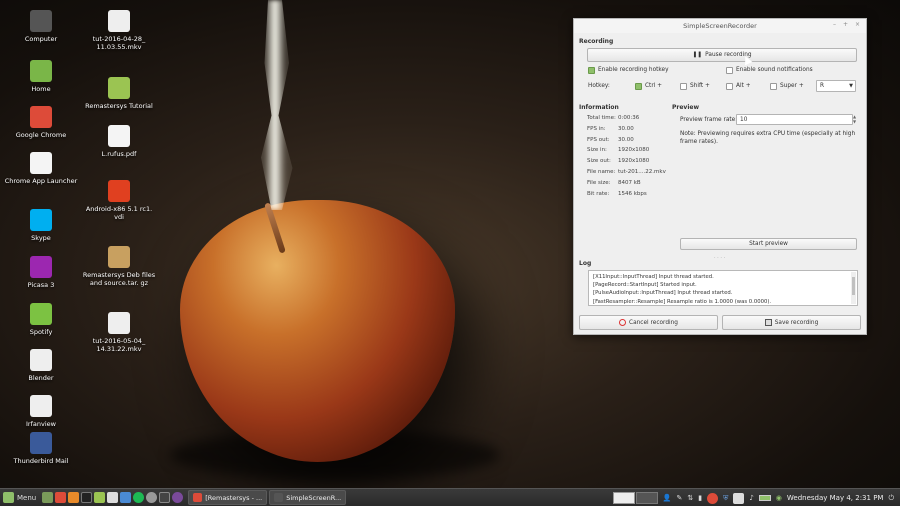  I want to click on information-section-title: Information, so click(599, 107).